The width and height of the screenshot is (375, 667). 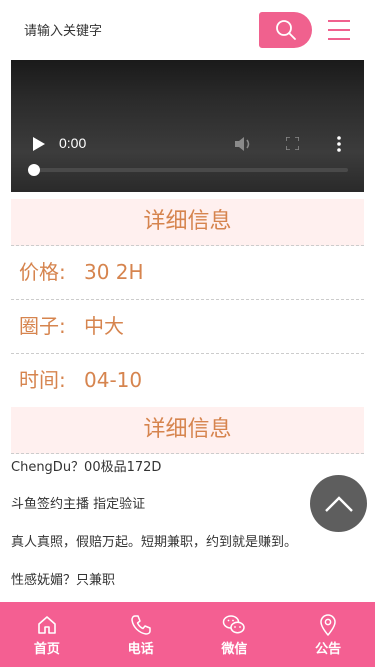 I want to click on nav-item-home: 首页, so click(x=47, y=634).